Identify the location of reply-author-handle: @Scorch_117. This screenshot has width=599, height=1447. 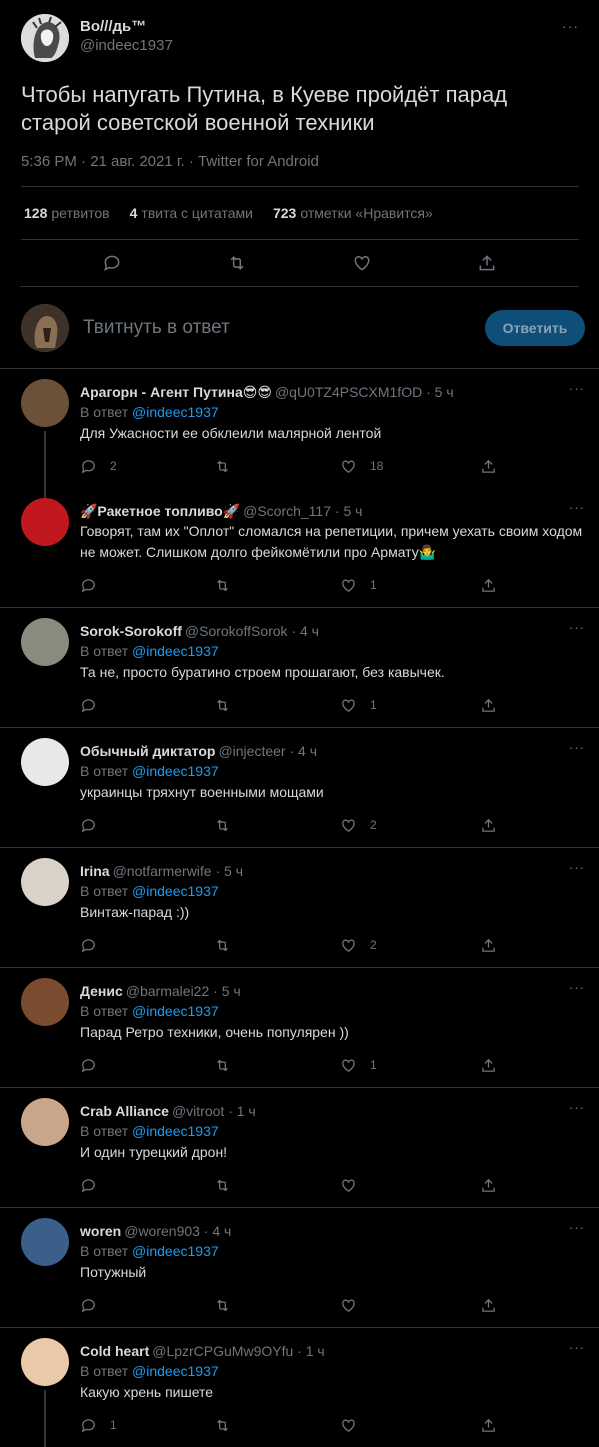
(287, 511).